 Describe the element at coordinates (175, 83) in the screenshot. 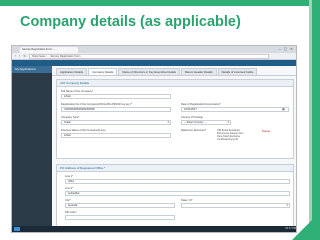

I see `company-panel-header: VAT Company Details` at that location.